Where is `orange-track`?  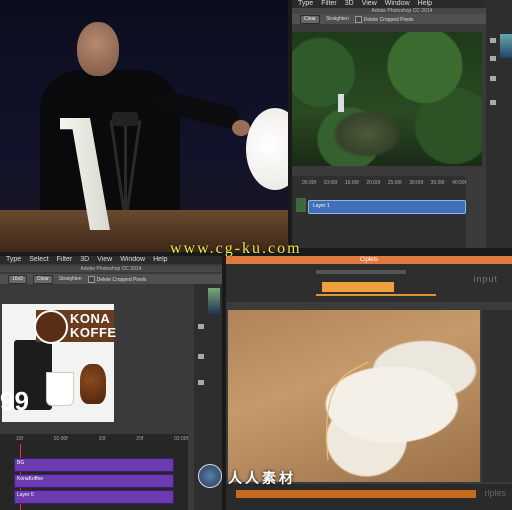 orange-track is located at coordinates (356, 494).